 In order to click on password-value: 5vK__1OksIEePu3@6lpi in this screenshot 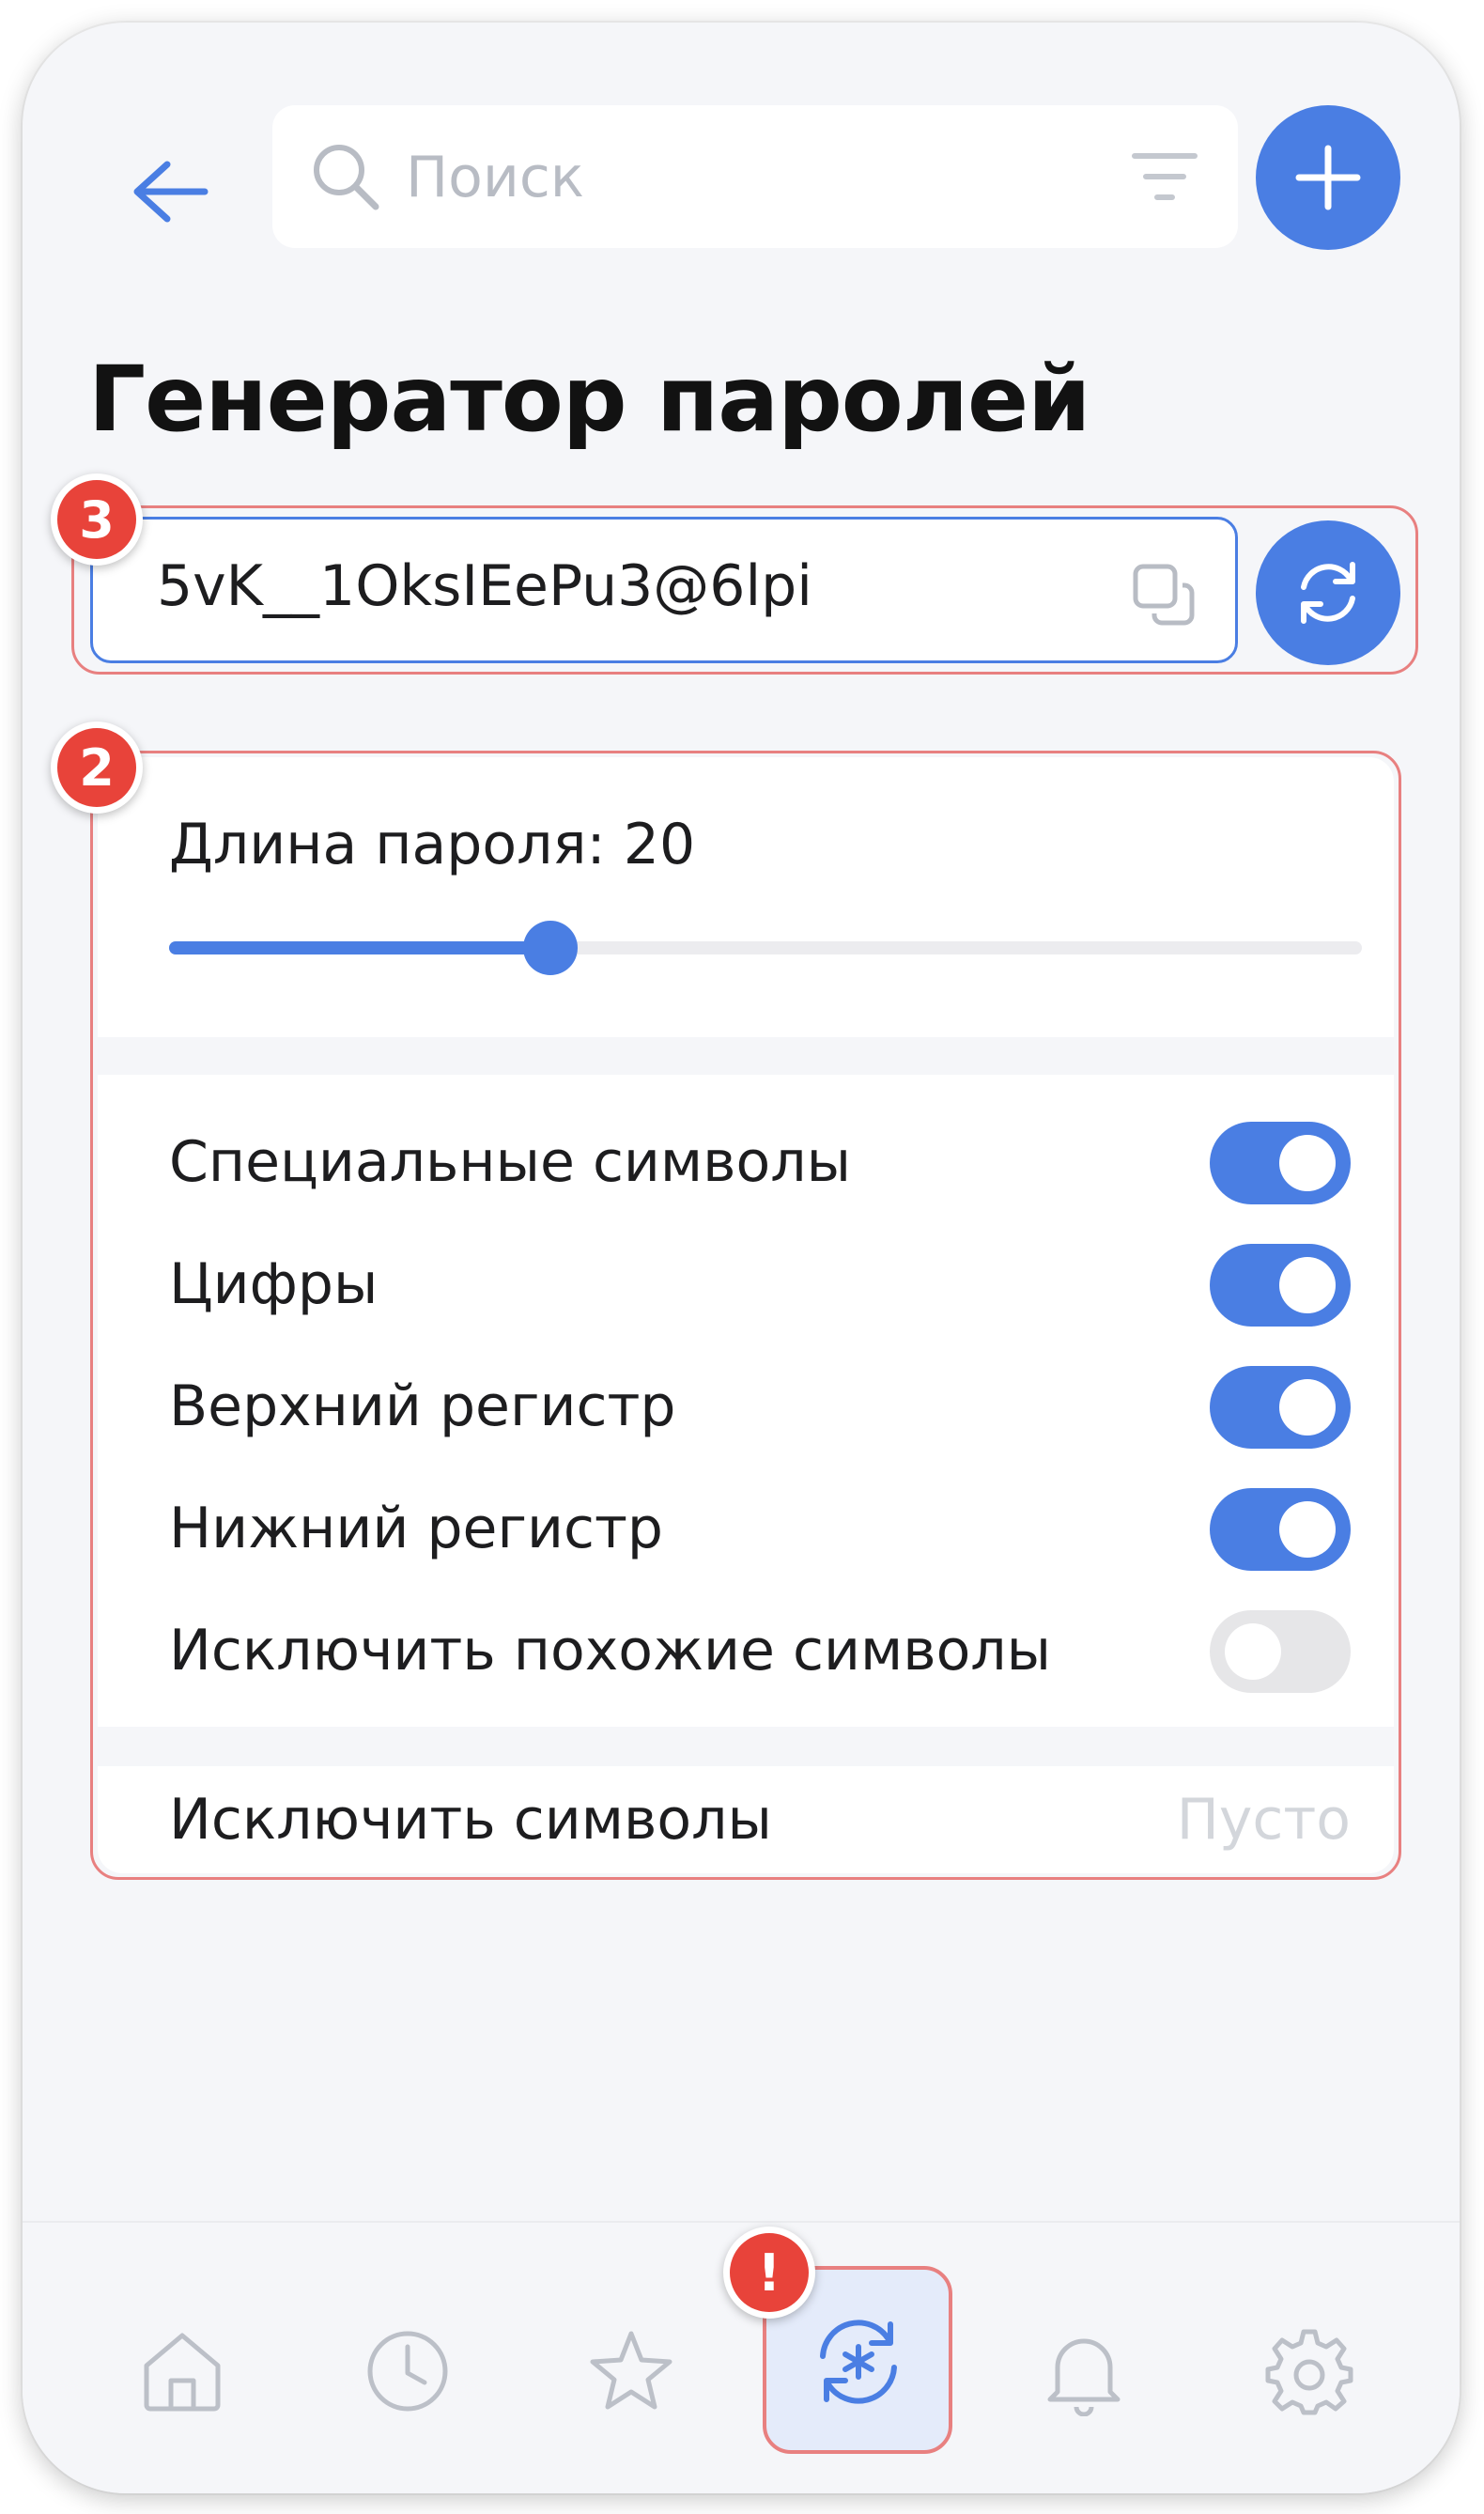, I will do `click(484, 586)`.